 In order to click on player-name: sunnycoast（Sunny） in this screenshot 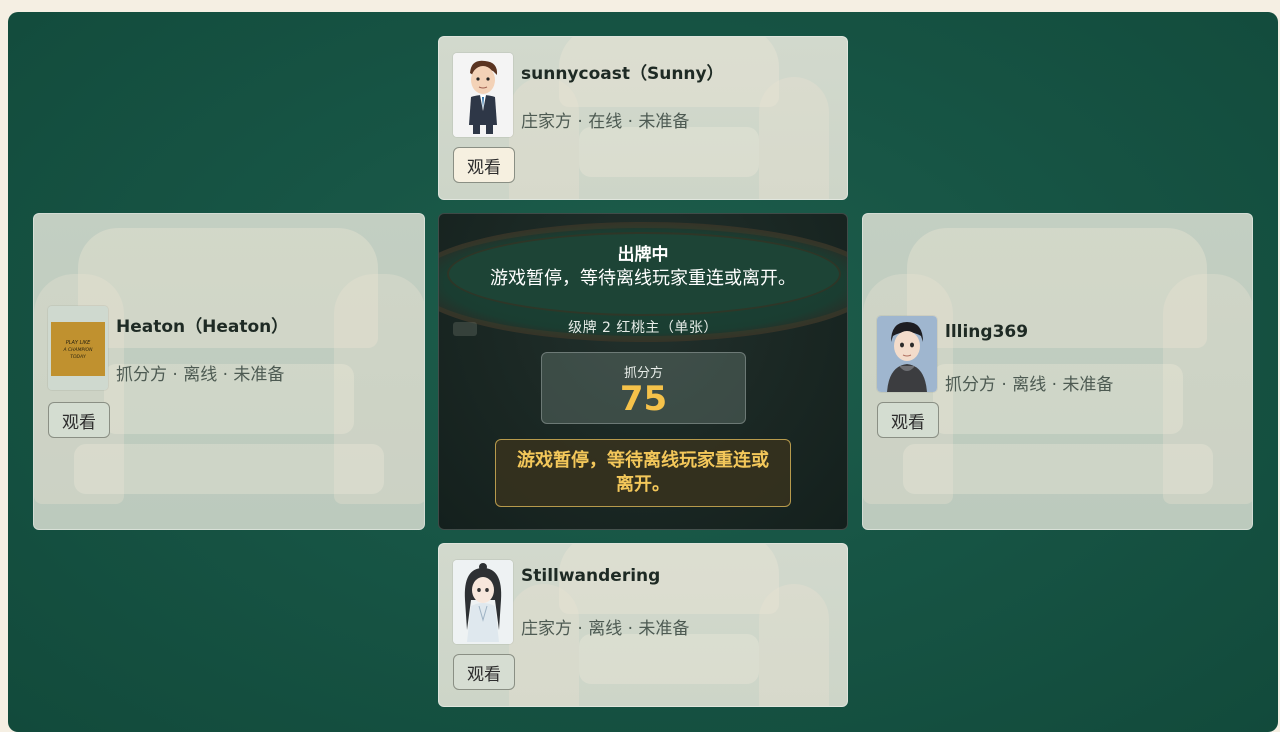, I will do `click(622, 74)`.